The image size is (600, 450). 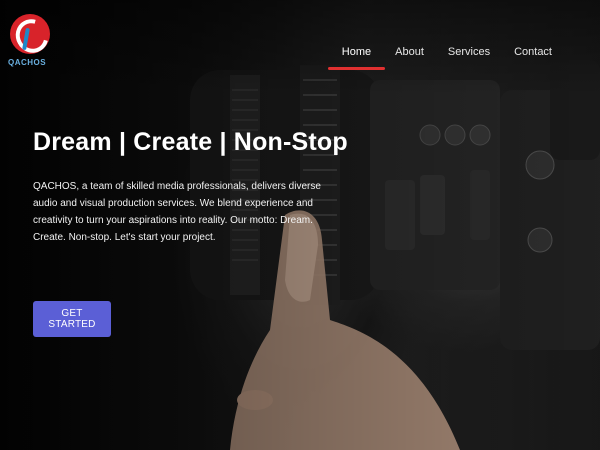 I want to click on logo-icon, so click(x=32, y=36).